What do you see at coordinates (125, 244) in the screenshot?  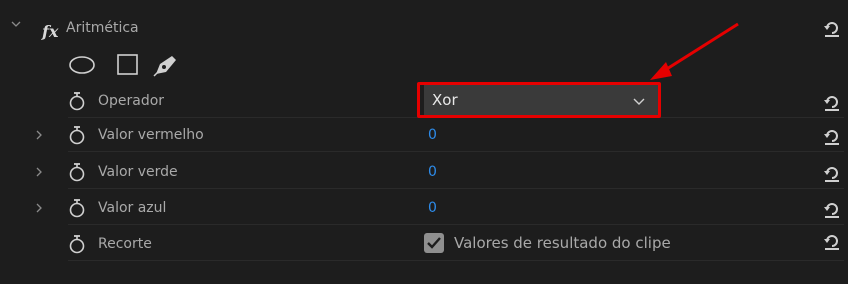 I see `clip-label: Recorte` at bounding box center [125, 244].